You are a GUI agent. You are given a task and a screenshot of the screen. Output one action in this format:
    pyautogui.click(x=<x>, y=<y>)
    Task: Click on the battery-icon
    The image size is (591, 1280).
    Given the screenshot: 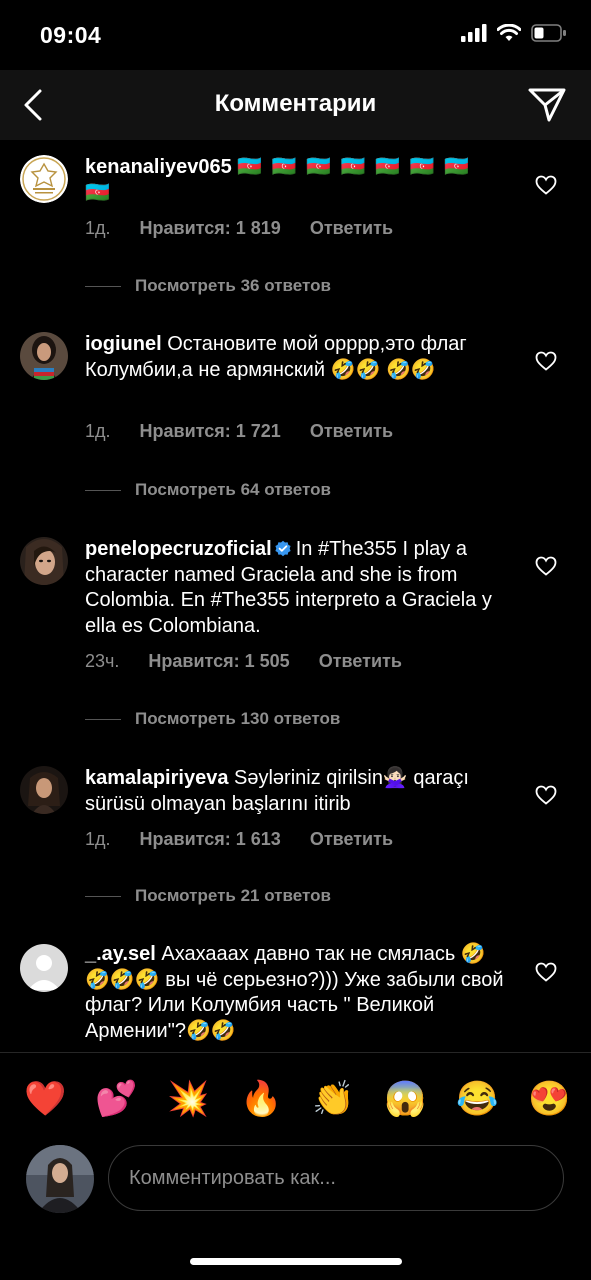 What is the action you would take?
    pyautogui.click(x=548, y=33)
    